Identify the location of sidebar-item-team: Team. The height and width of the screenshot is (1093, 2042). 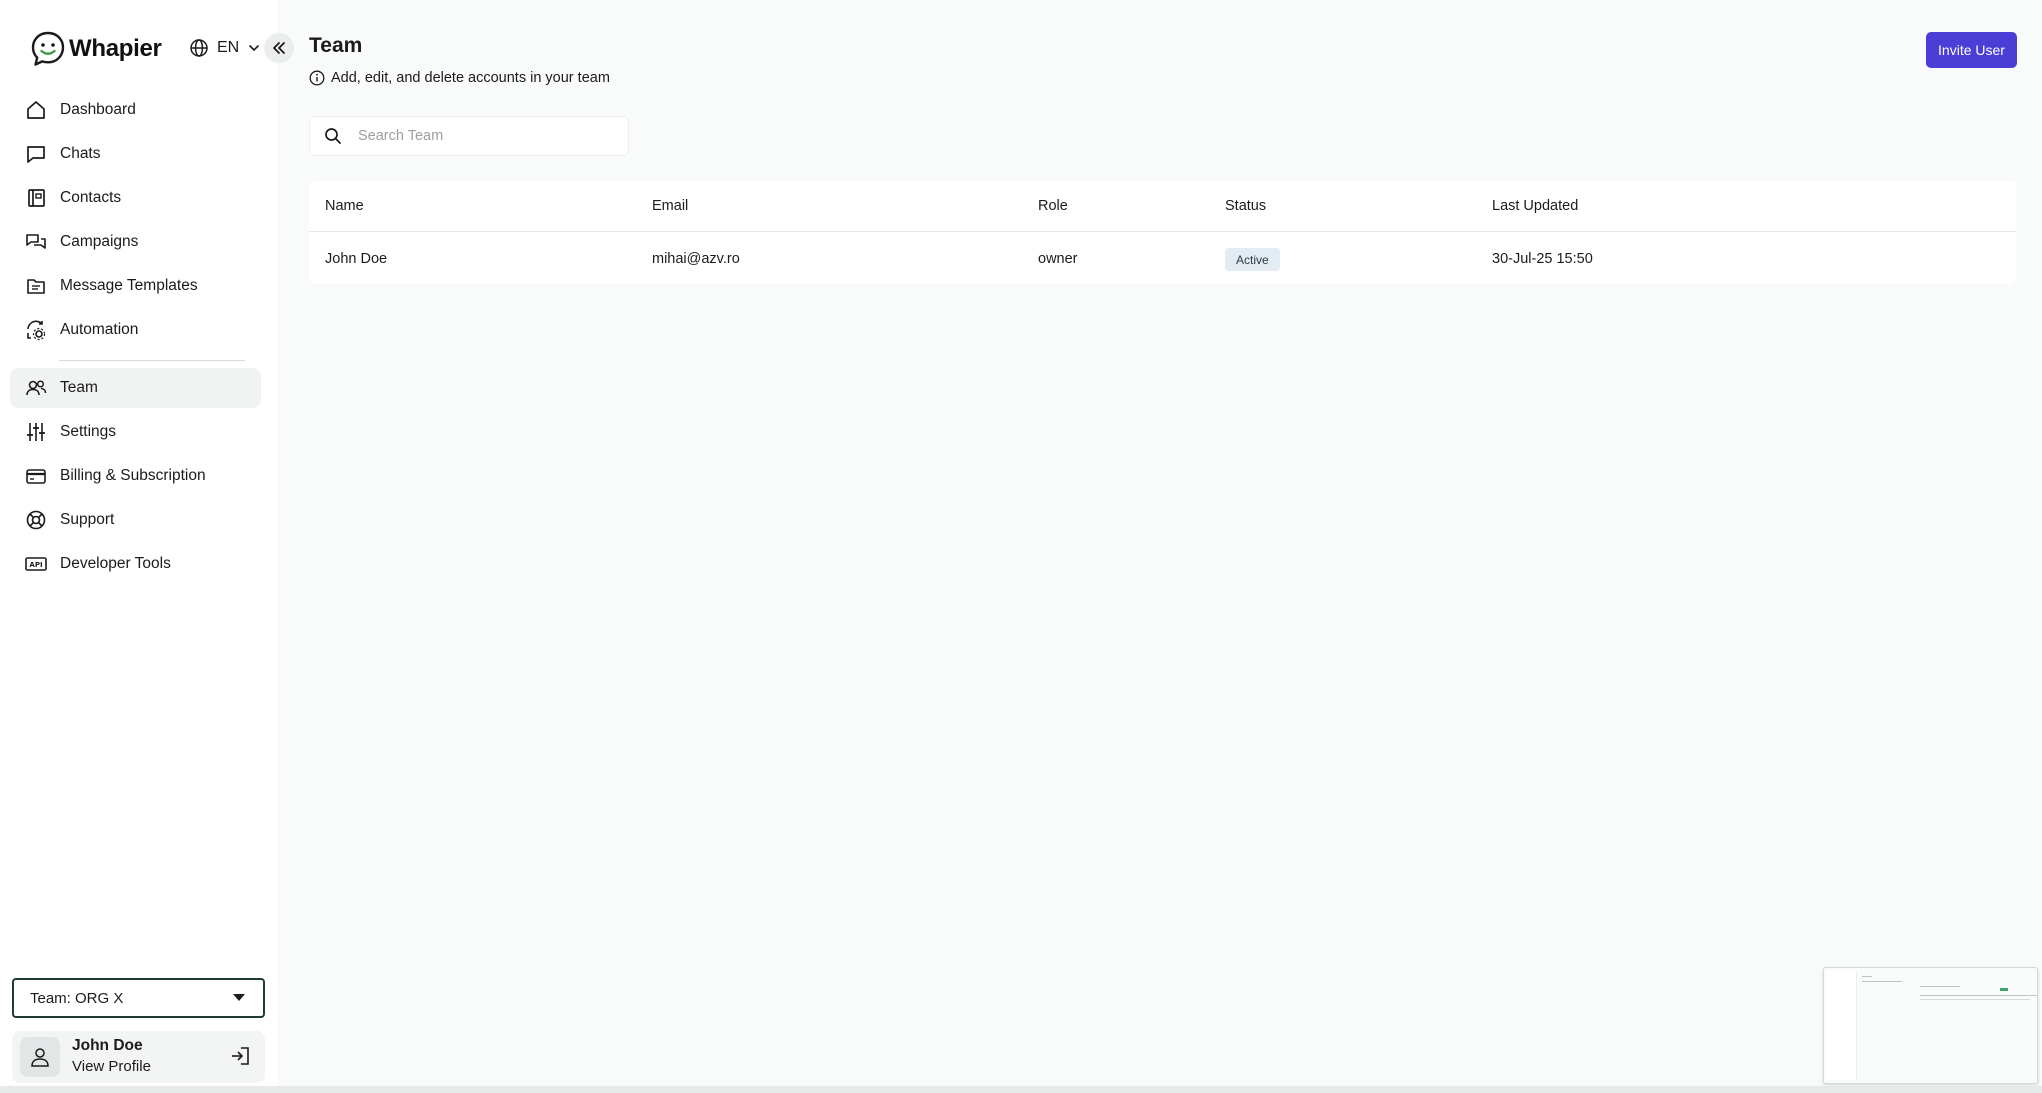
(135, 388).